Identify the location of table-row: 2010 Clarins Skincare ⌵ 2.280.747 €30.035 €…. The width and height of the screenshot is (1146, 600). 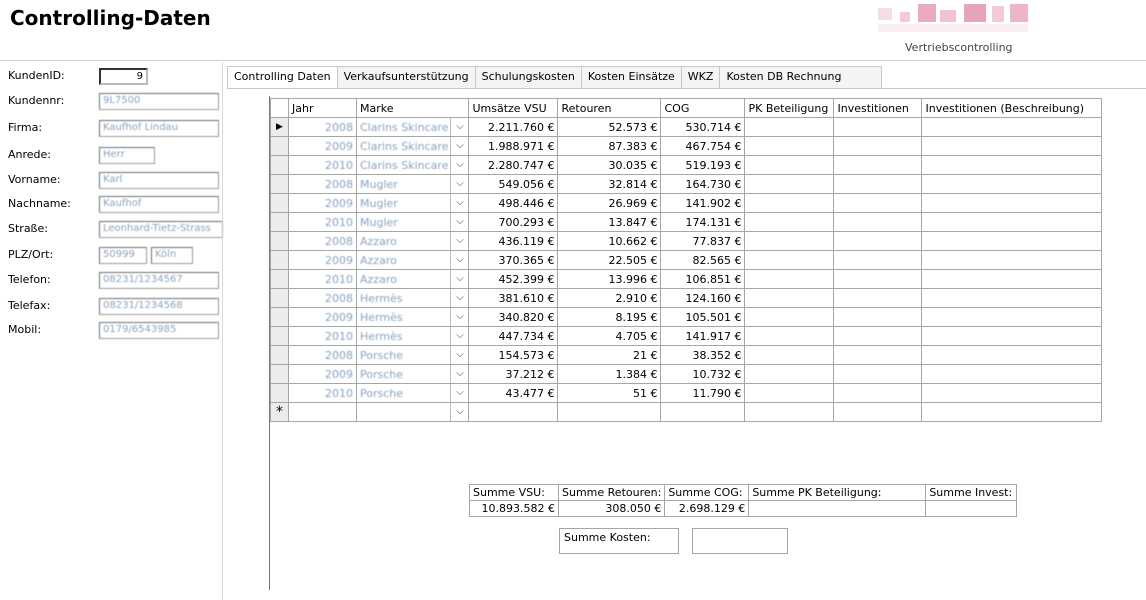
(686, 165).